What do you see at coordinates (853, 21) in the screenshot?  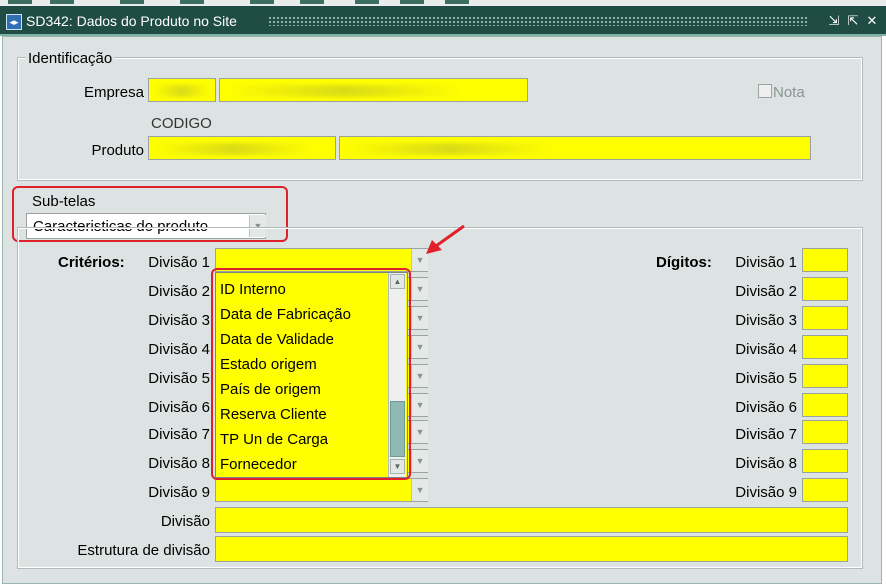 I see `restore-icon: ⇱` at bounding box center [853, 21].